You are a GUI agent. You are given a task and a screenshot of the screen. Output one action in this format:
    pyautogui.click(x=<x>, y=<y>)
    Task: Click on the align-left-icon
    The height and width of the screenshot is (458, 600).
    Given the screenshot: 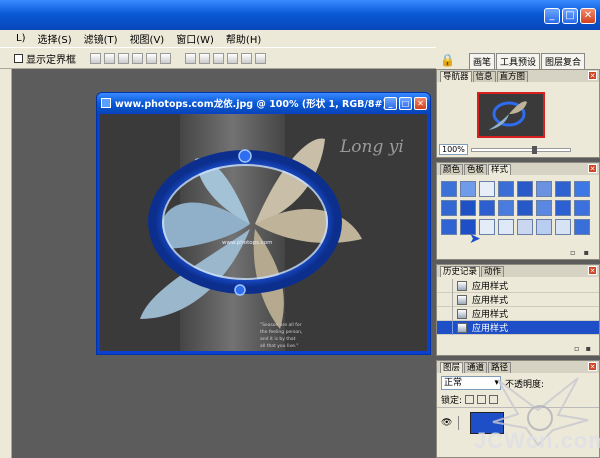 What is the action you would take?
    pyautogui.click(x=137, y=58)
    